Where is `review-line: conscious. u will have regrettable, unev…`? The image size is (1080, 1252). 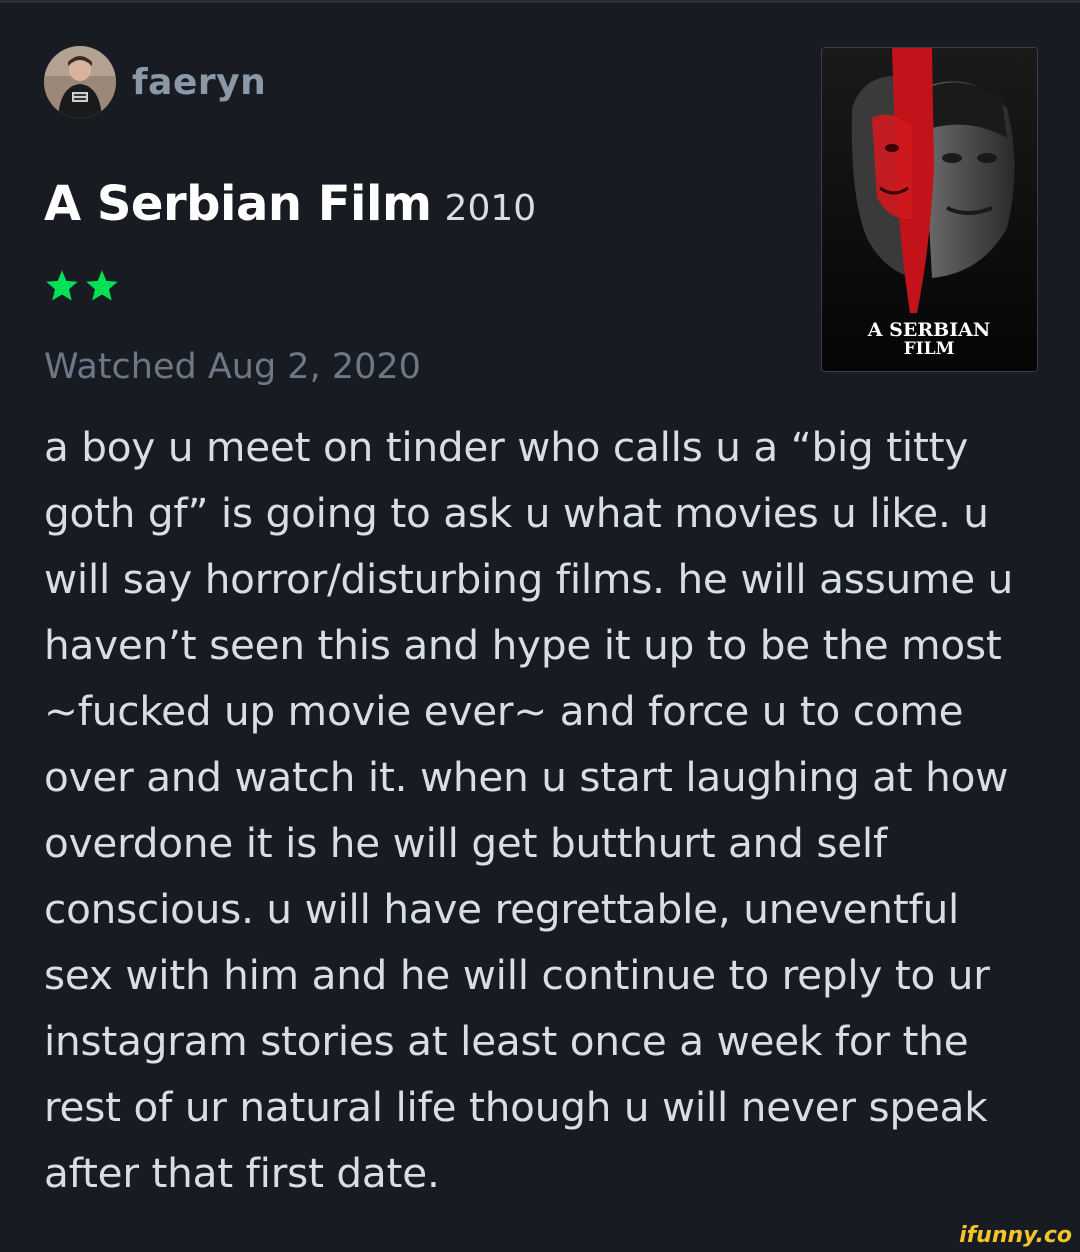
review-line: conscious. u will have regrettable, unev… is located at coordinates (502, 909).